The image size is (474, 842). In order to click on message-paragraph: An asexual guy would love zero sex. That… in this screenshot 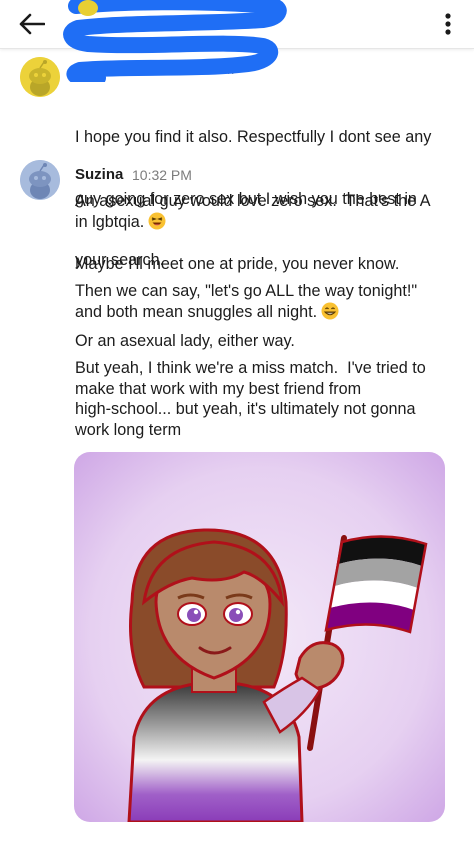, I will do `click(267, 213)`.